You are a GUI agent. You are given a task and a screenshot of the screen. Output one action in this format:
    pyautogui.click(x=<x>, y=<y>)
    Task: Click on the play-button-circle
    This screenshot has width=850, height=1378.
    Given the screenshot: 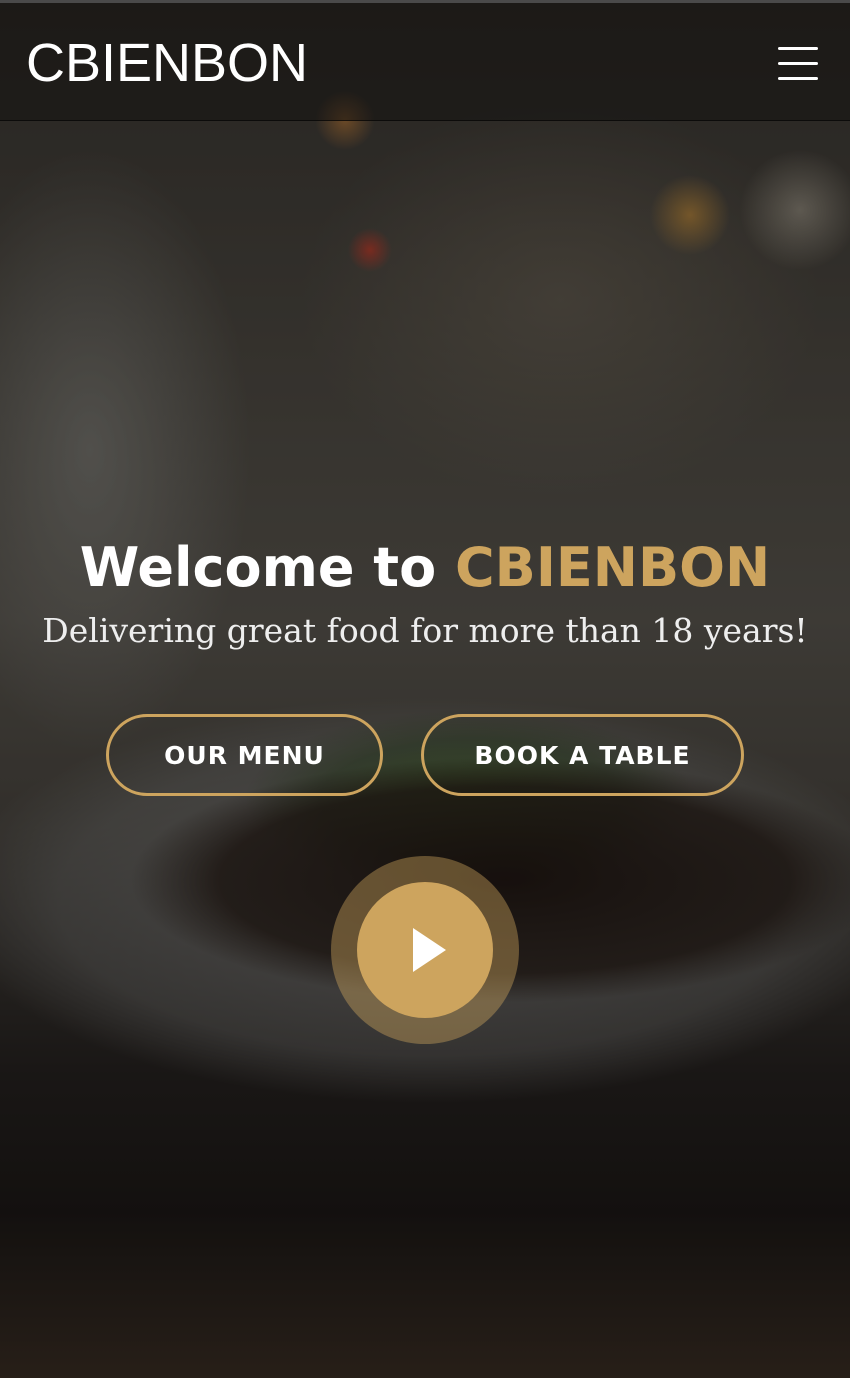 What is the action you would take?
    pyautogui.click(x=425, y=950)
    